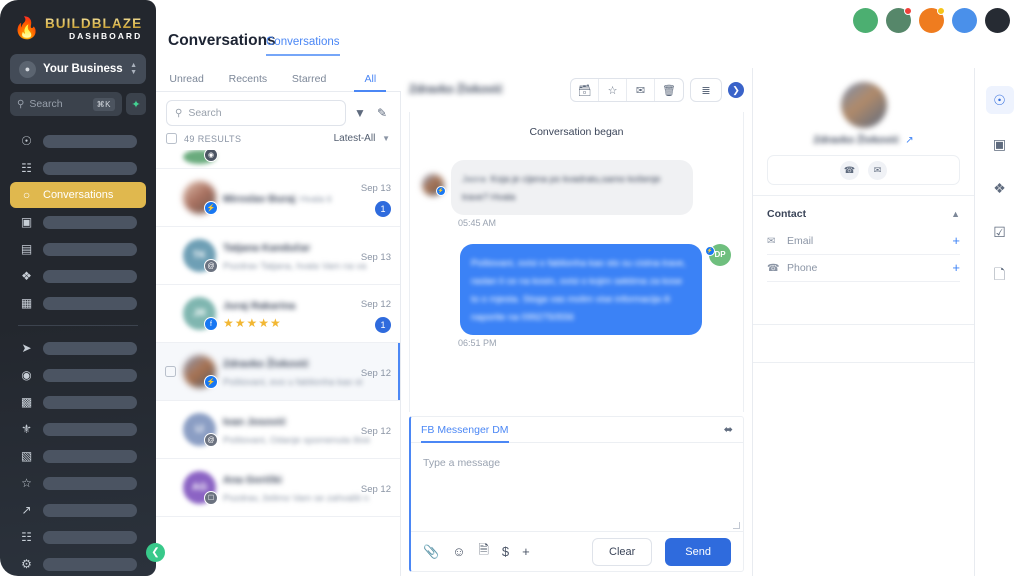 The image size is (1024, 576). I want to click on trash-icon: 🗑, so click(669, 90).